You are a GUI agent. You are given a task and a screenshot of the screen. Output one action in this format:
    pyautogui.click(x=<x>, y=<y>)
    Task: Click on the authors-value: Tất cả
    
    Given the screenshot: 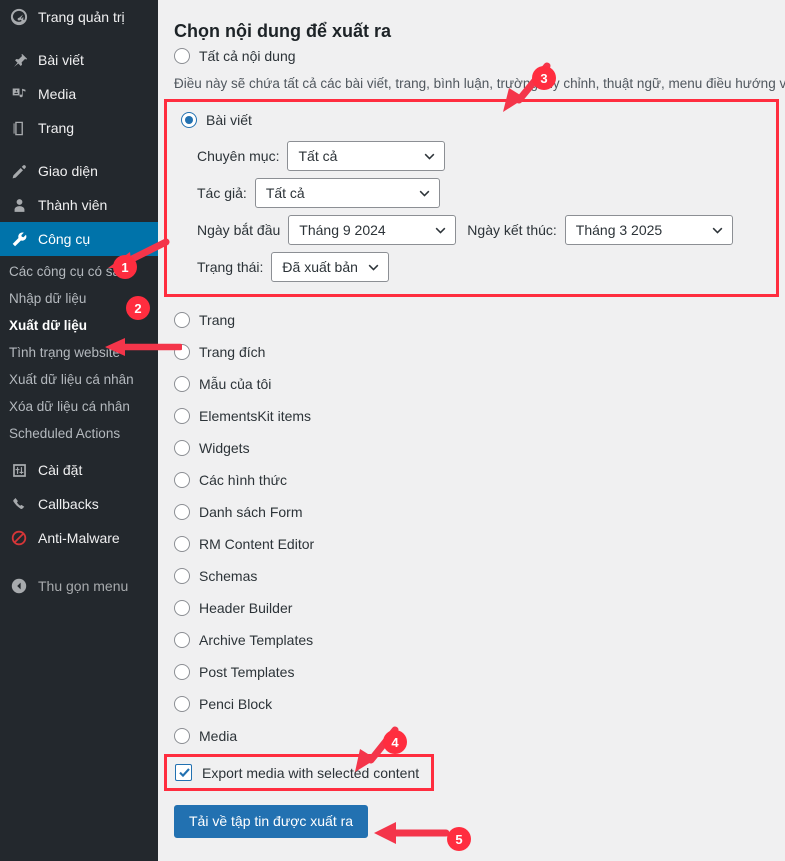 What is the action you would take?
    pyautogui.click(x=285, y=193)
    